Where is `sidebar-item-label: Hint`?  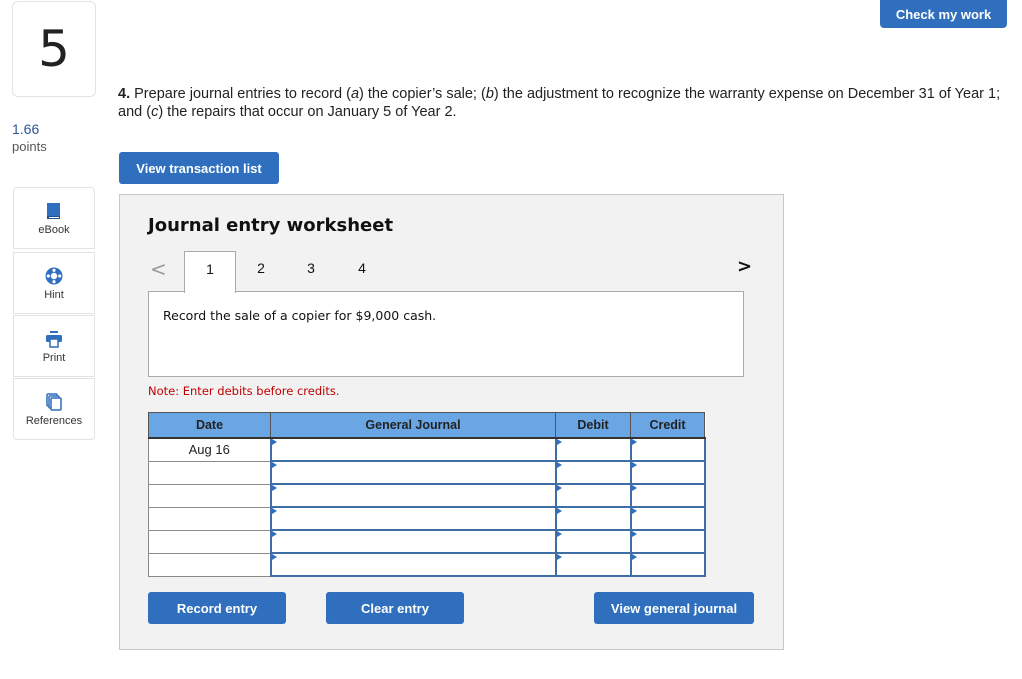
sidebar-item-label: Hint is located at coordinates (54, 295).